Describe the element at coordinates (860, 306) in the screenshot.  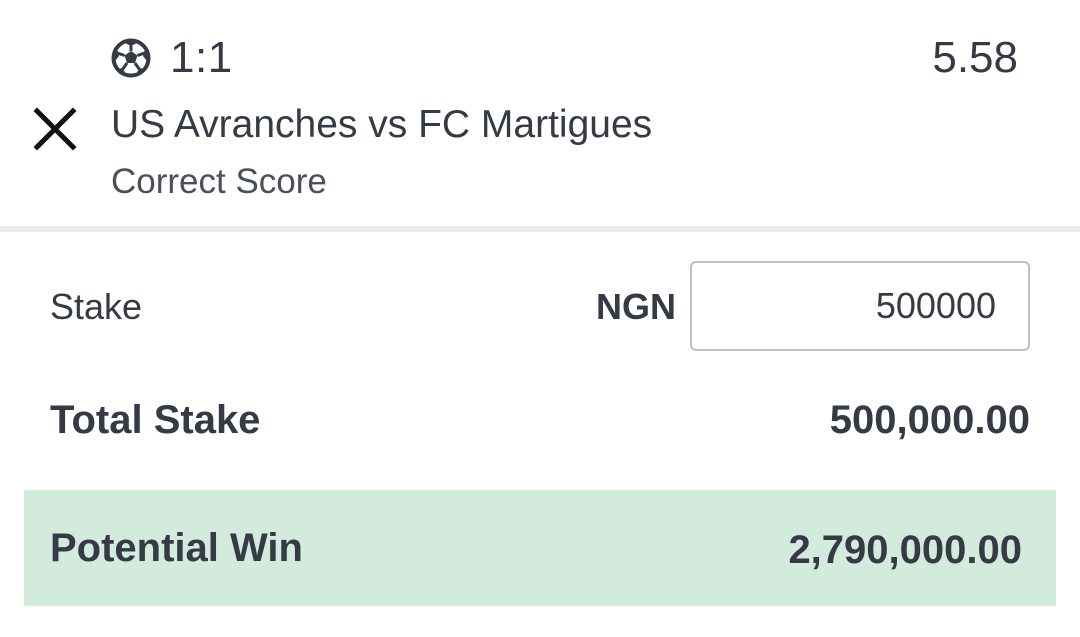
I see `stake-input` at that location.